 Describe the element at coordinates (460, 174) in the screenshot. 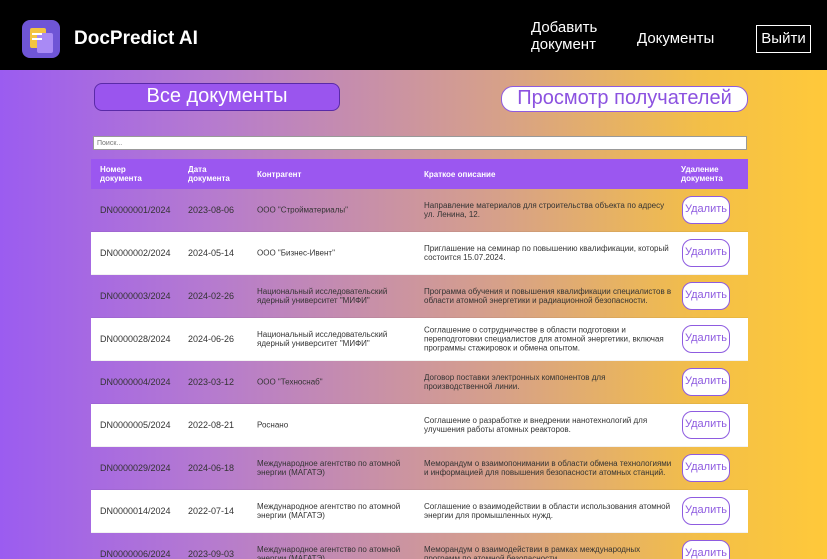

I see `header-description: Краткое описание` at that location.